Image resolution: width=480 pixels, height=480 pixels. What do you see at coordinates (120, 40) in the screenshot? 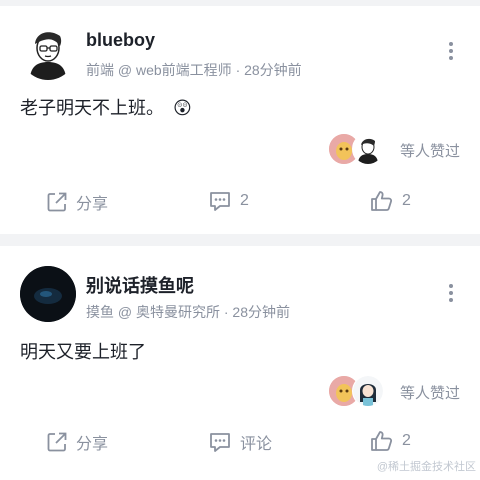
I see `author-name: blueboy` at bounding box center [120, 40].